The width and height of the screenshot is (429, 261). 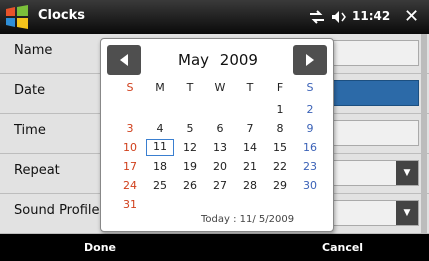 What do you see at coordinates (160, 128) in the screenshot?
I see `day-cell: 4` at bounding box center [160, 128].